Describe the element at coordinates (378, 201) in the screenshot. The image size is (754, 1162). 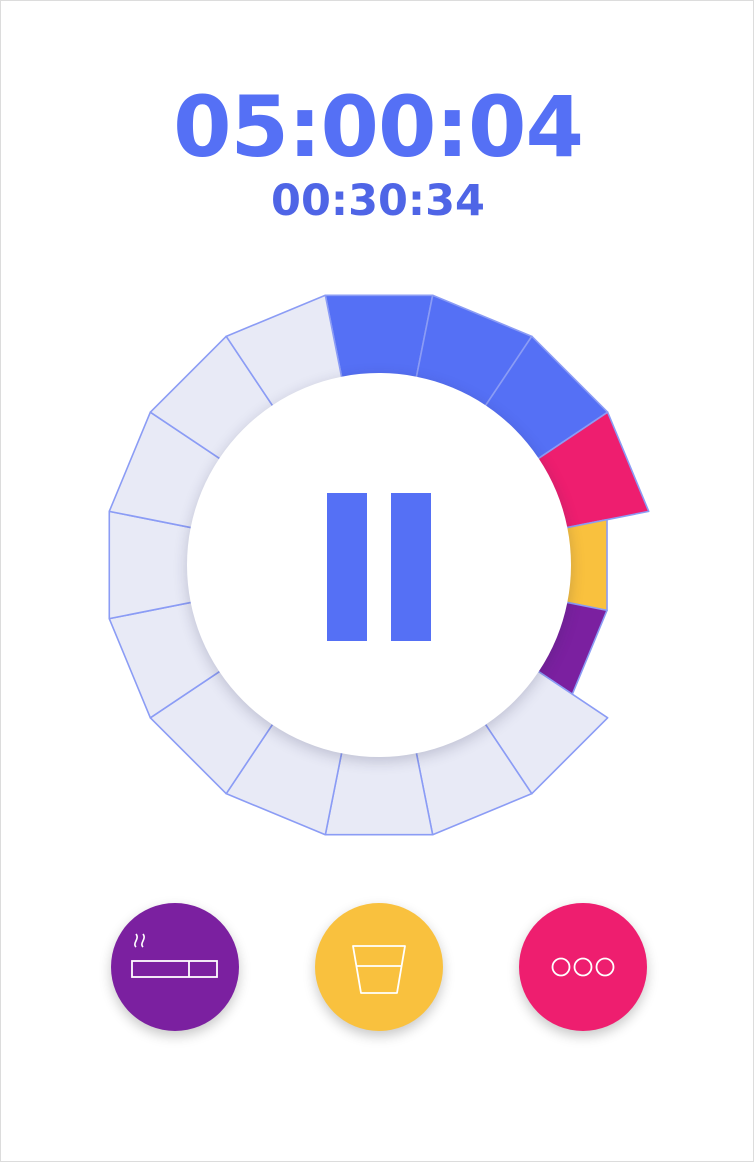
I see `interval-timer: 00:30:34` at that location.